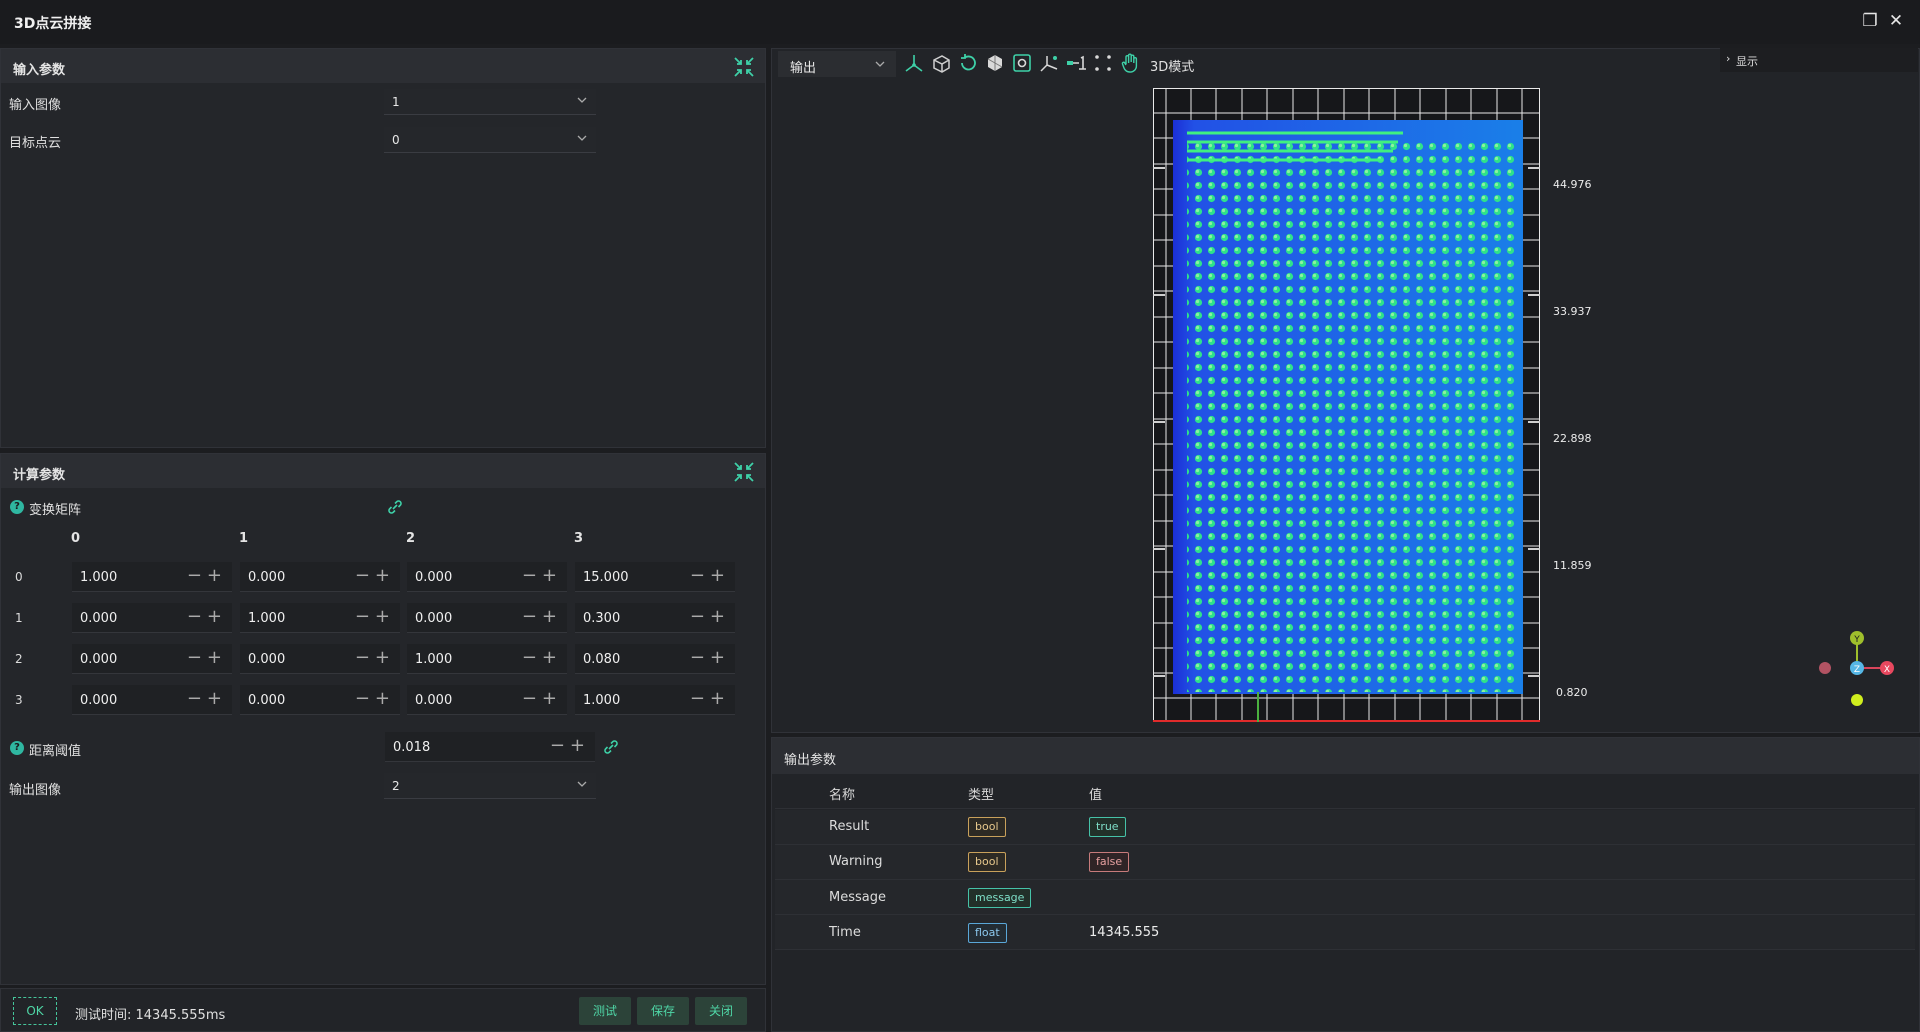 This screenshot has height=1032, width=1920. What do you see at coordinates (655, 618) in the screenshot?
I see `matrix-cell-1-3: 0.300 − +` at bounding box center [655, 618].